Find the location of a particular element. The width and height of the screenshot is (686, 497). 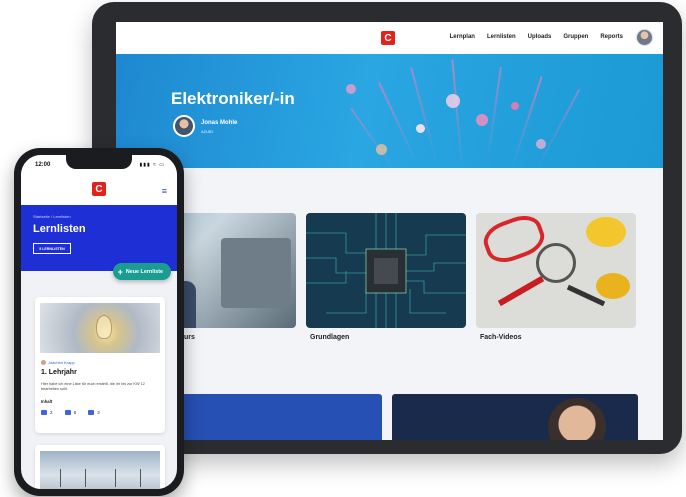

nav-link-uploads: Uploads is located at coordinates (540, 37).